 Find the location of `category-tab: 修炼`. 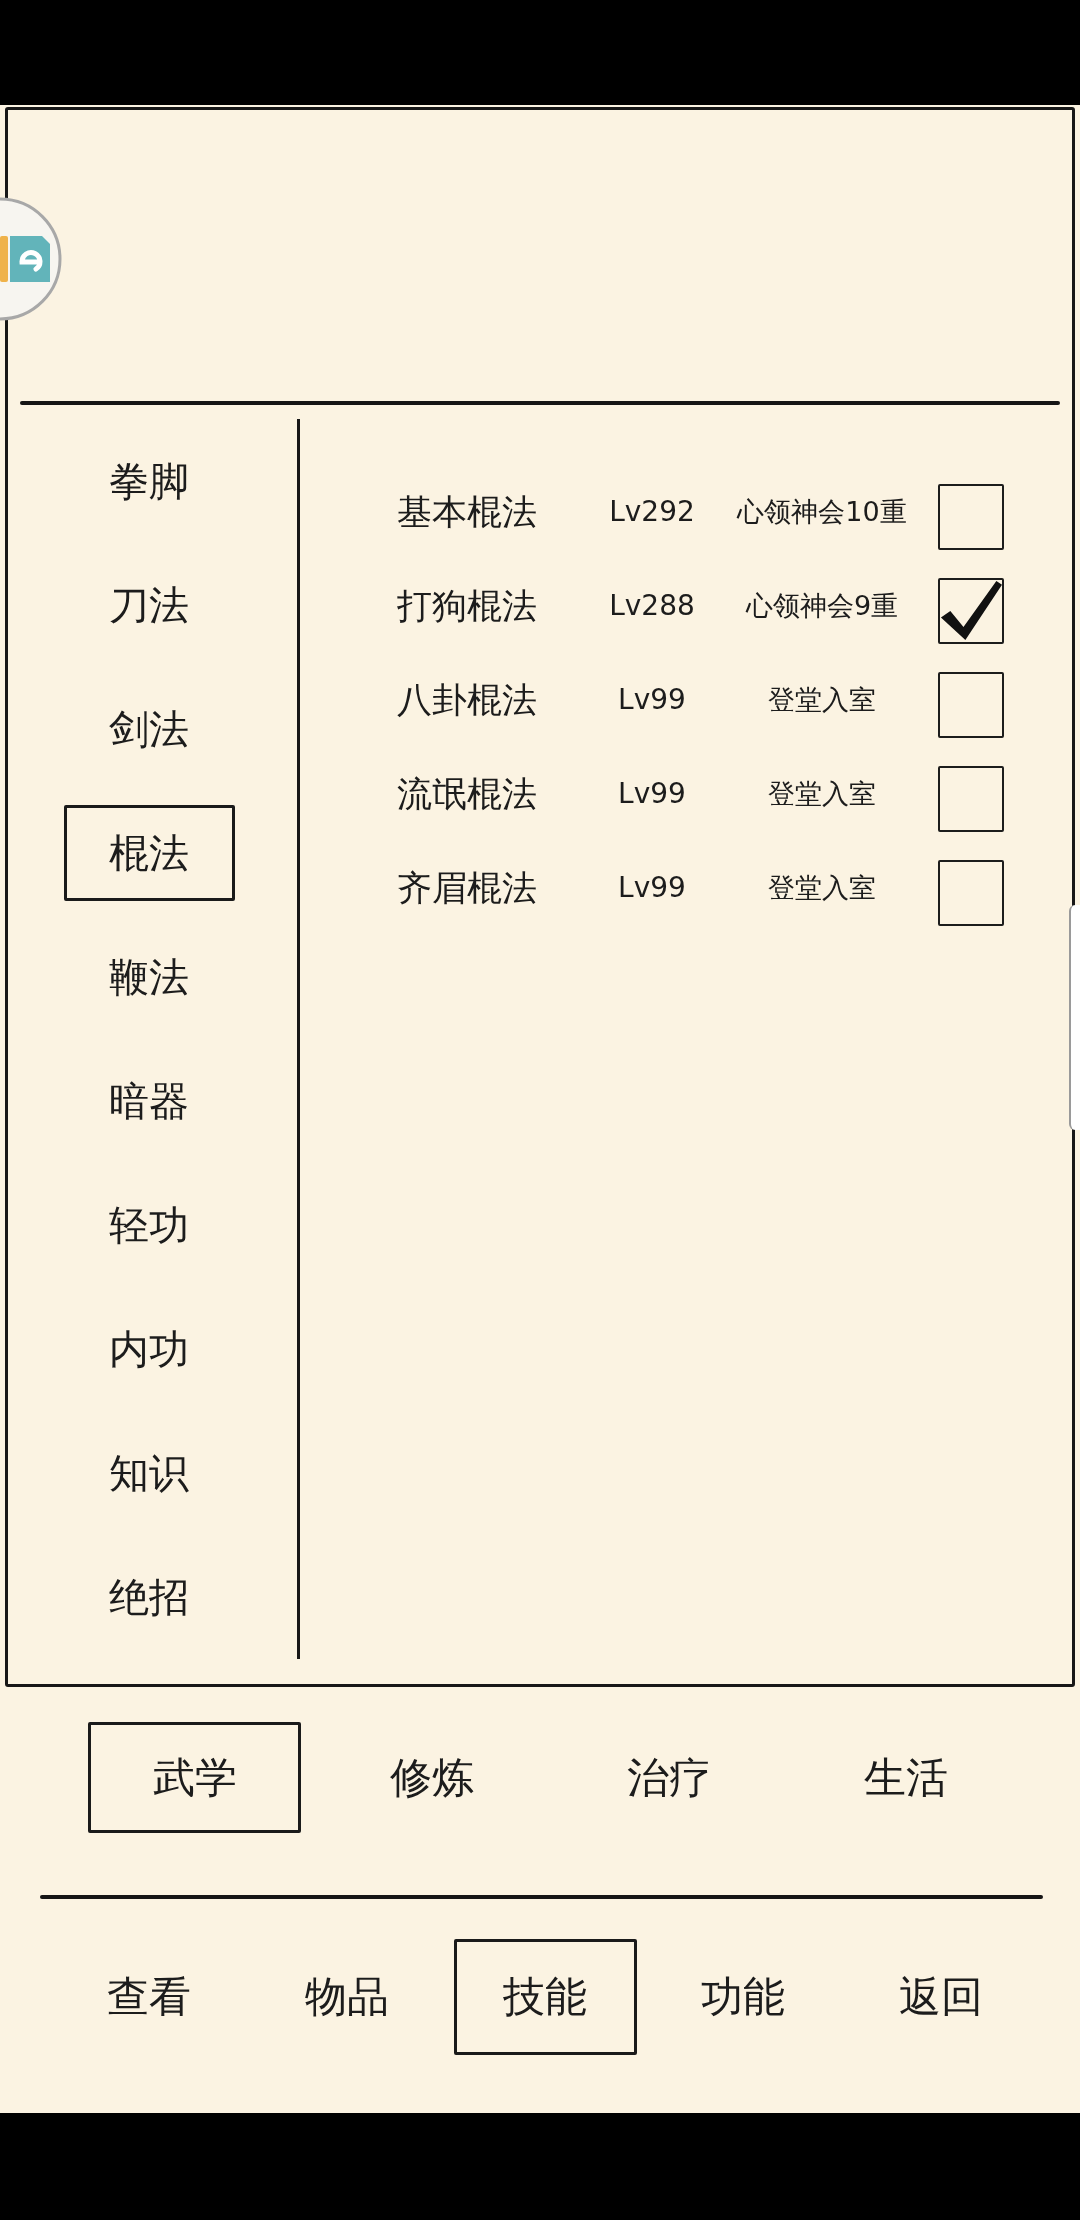

category-tab: 修炼 is located at coordinates (431, 1777).